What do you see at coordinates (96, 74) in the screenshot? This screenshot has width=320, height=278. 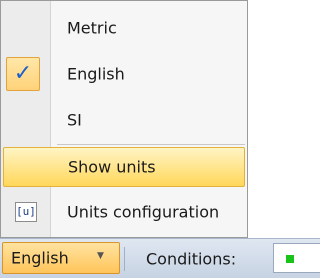 I see `menu-item-english-label: English` at bounding box center [96, 74].